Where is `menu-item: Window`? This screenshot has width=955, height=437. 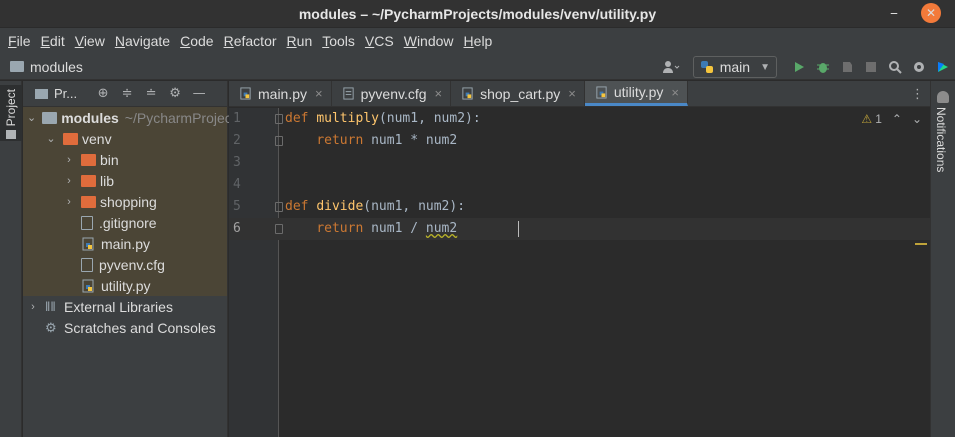
menu-item: Window is located at coordinates (429, 41).